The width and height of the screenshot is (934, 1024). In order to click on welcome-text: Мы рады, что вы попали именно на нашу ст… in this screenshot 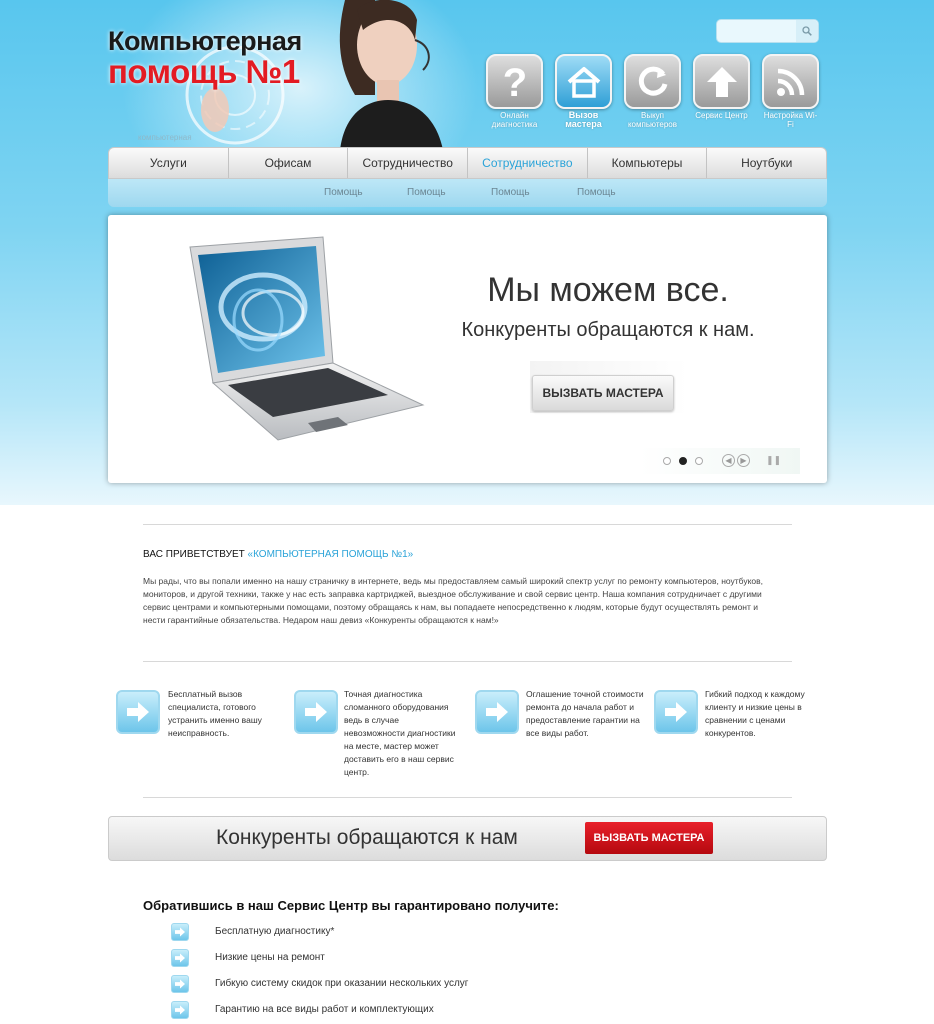, I will do `click(453, 600)`.